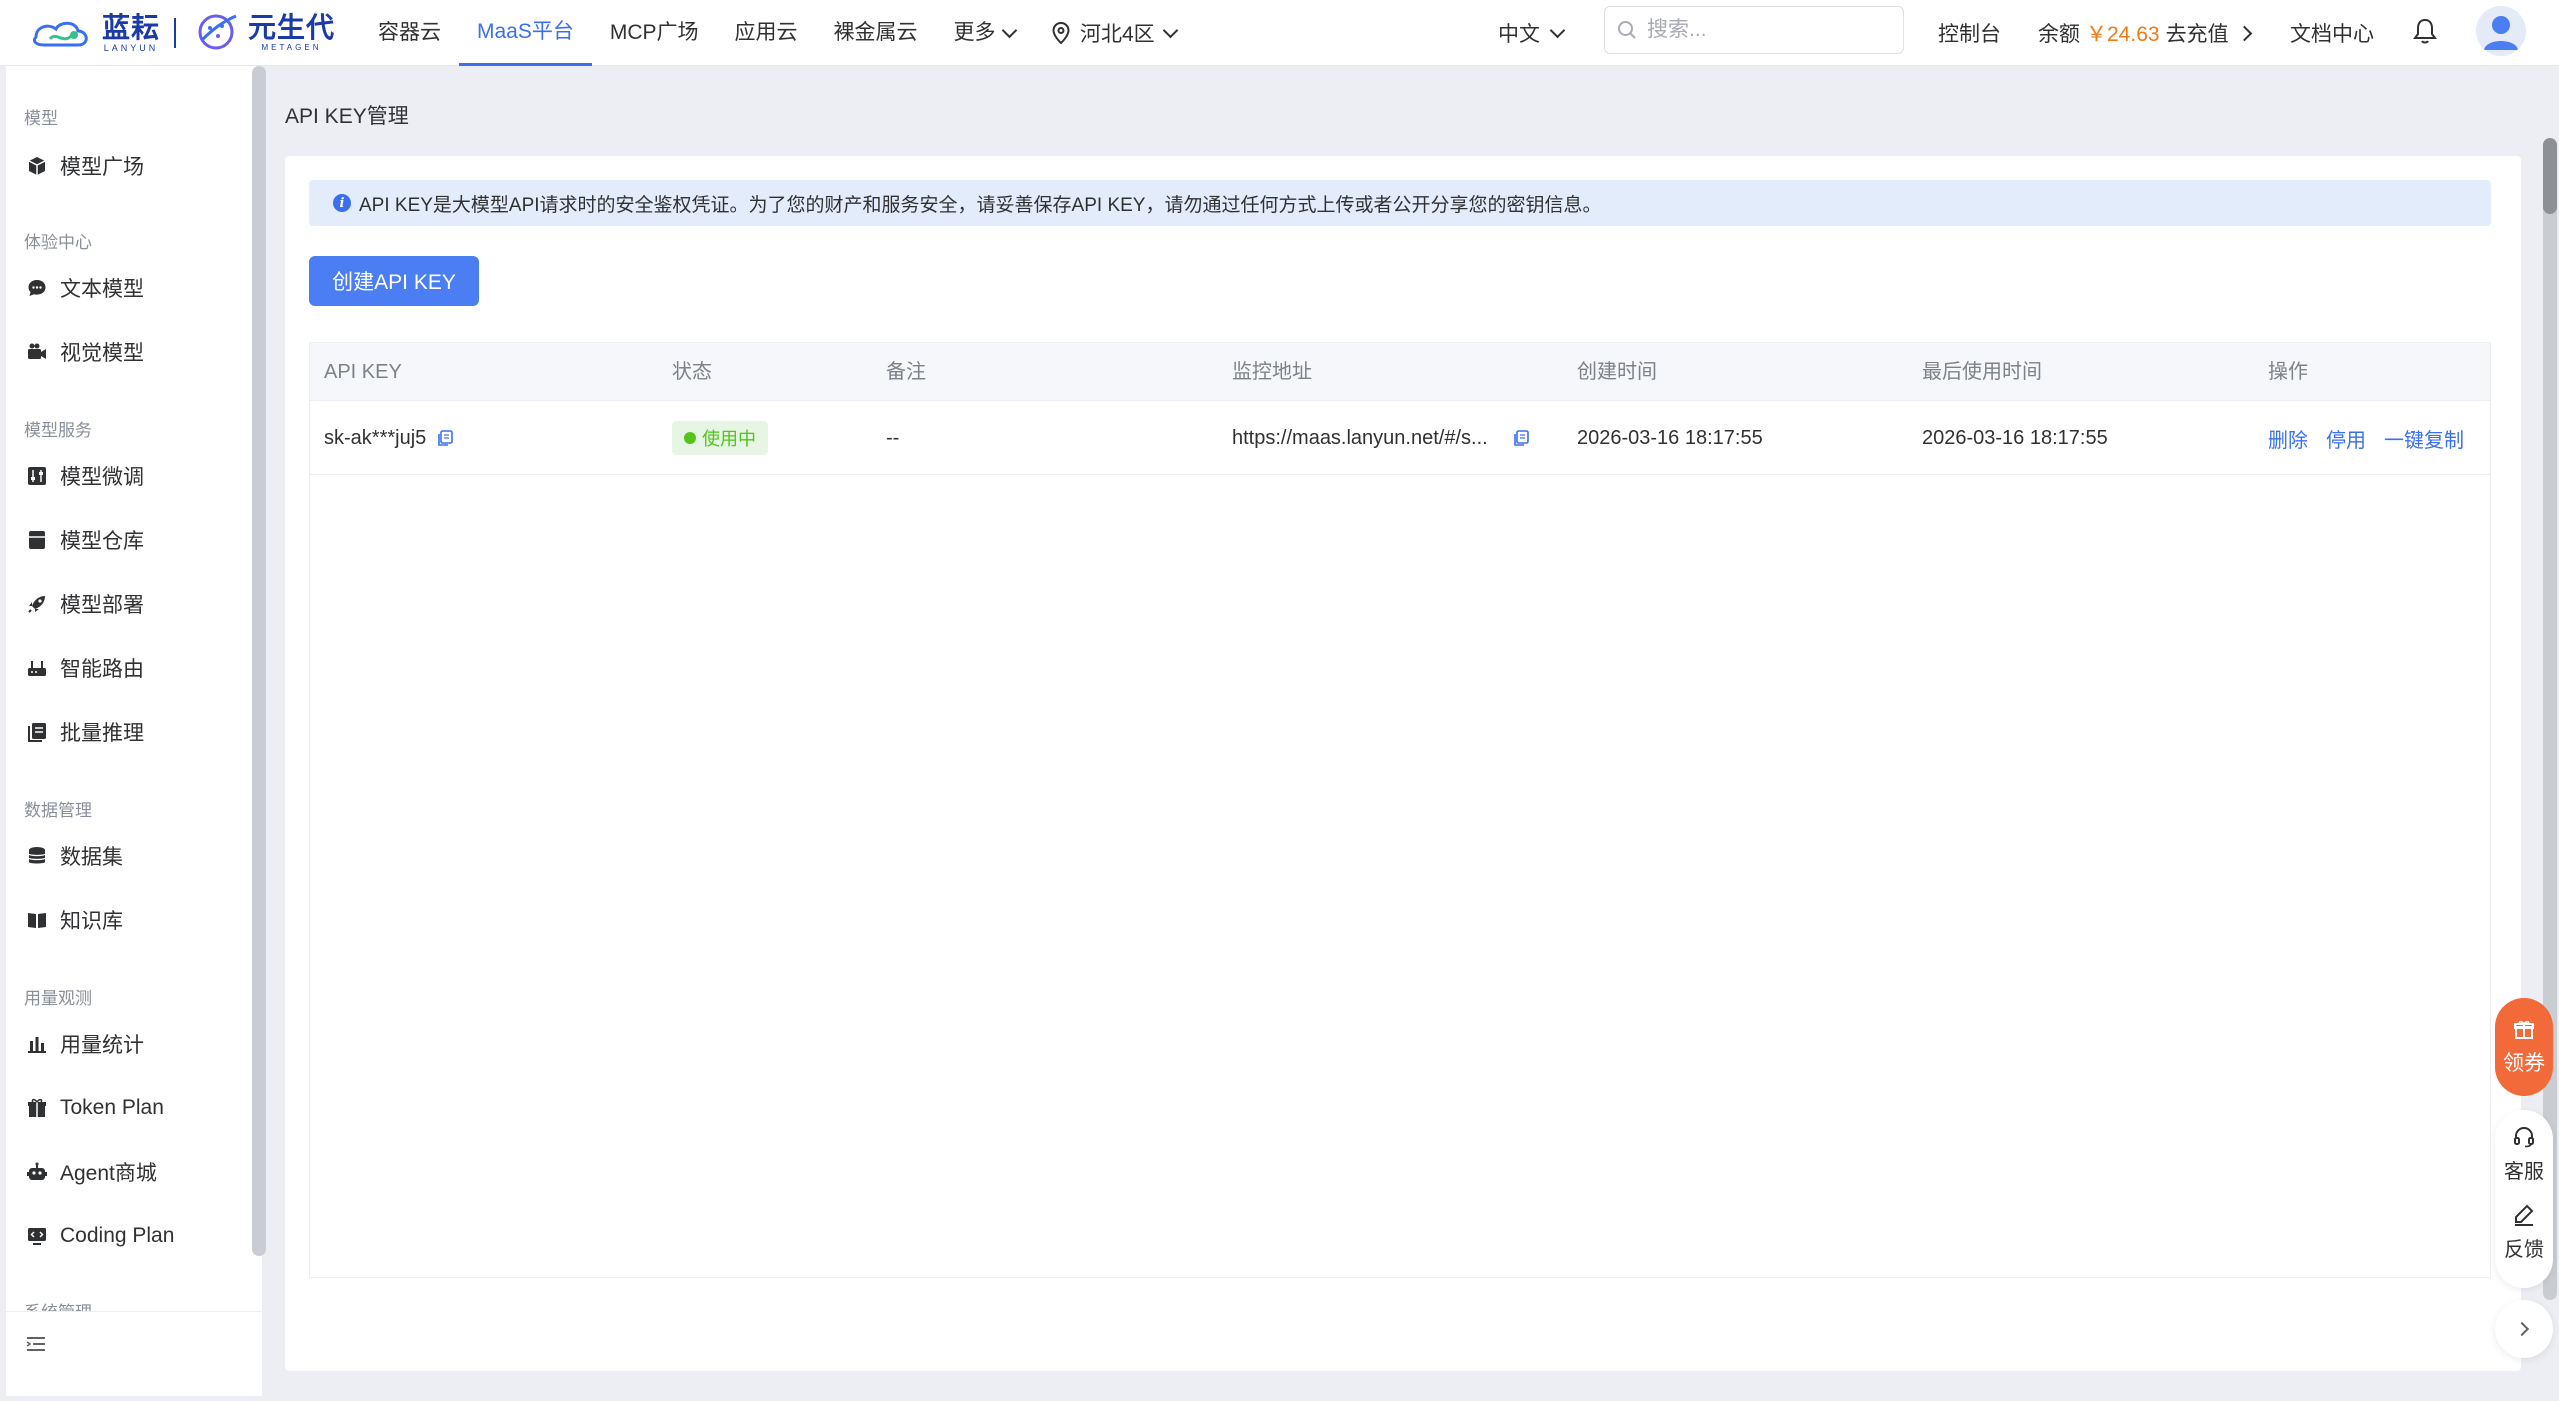  Describe the element at coordinates (292, 27) in the screenshot. I see `metagen-logo-cn: 元生代` at that location.